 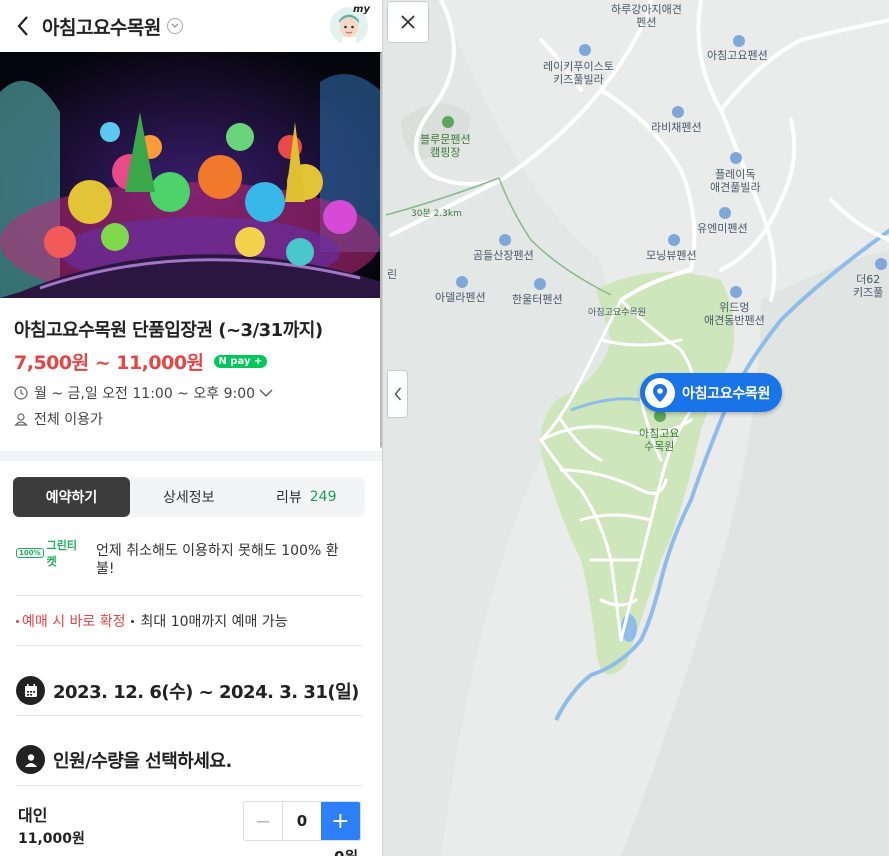 I want to click on audience-text: 전체 이용가, so click(x=68, y=420).